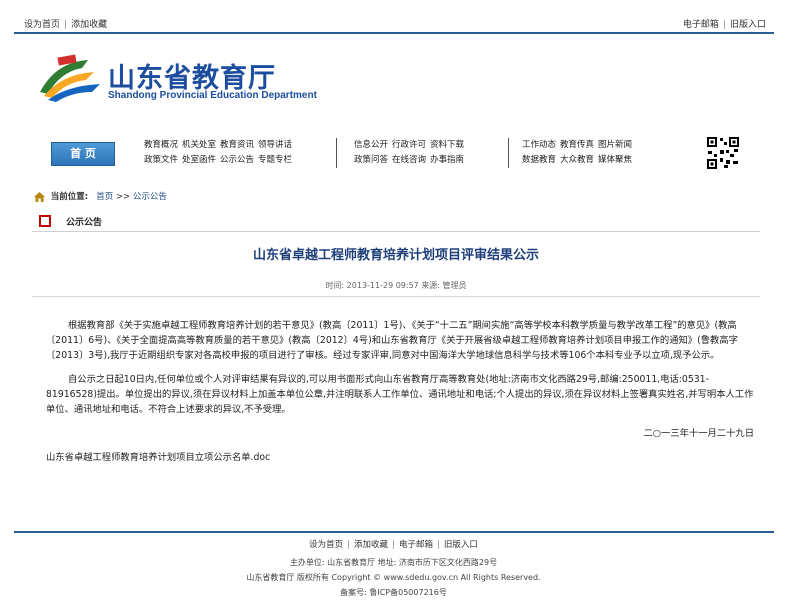  What do you see at coordinates (66, 25) in the screenshot?
I see `top-links-left: 设为首页 | 添加收藏` at bounding box center [66, 25].